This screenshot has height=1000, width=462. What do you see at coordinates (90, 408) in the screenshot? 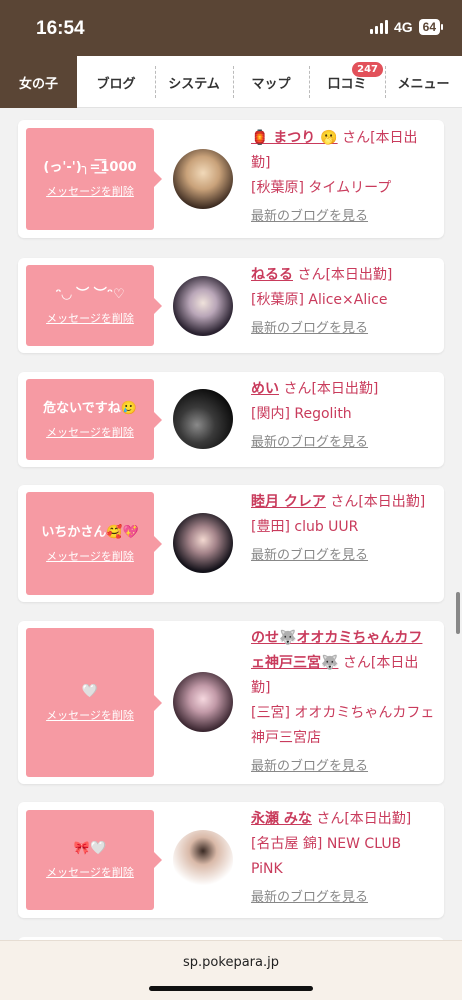
I see `message-text: 危ないですね🥲` at bounding box center [90, 408].